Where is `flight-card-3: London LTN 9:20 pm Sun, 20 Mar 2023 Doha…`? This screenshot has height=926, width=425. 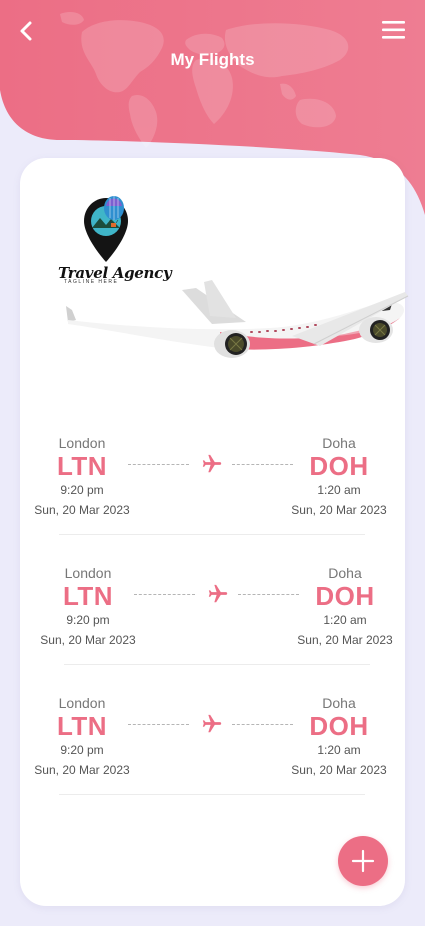
flight-card-3: London LTN 9:20 pm Sun, 20 Mar 2023 Doha… is located at coordinates (212, 755).